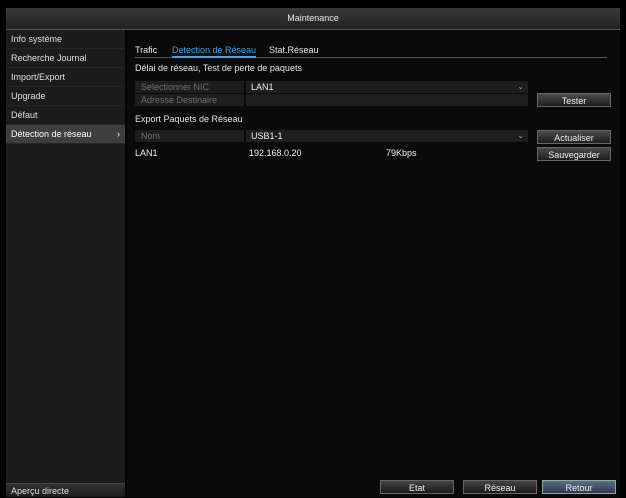  What do you see at coordinates (49, 58) in the screenshot?
I see `sidebar-item-label: Recherche Journal` at bounding box center [49, 58].